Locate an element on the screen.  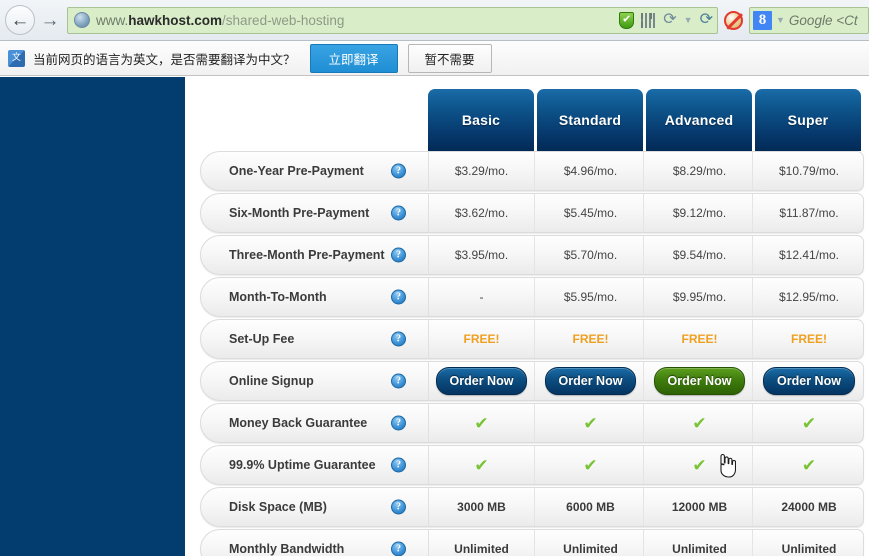
table-row: Money Back Guarantee? ✔ ✔ ✔ ✔ is located at coordinates (532, 423).